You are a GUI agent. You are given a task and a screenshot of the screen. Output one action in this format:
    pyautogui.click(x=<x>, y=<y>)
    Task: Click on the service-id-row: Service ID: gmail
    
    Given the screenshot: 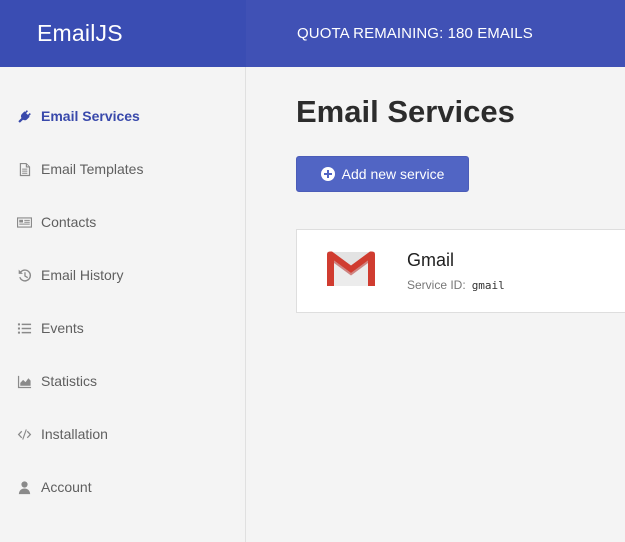 What is the action you would take?
    pyautogui.click(x=456, y=285)
    